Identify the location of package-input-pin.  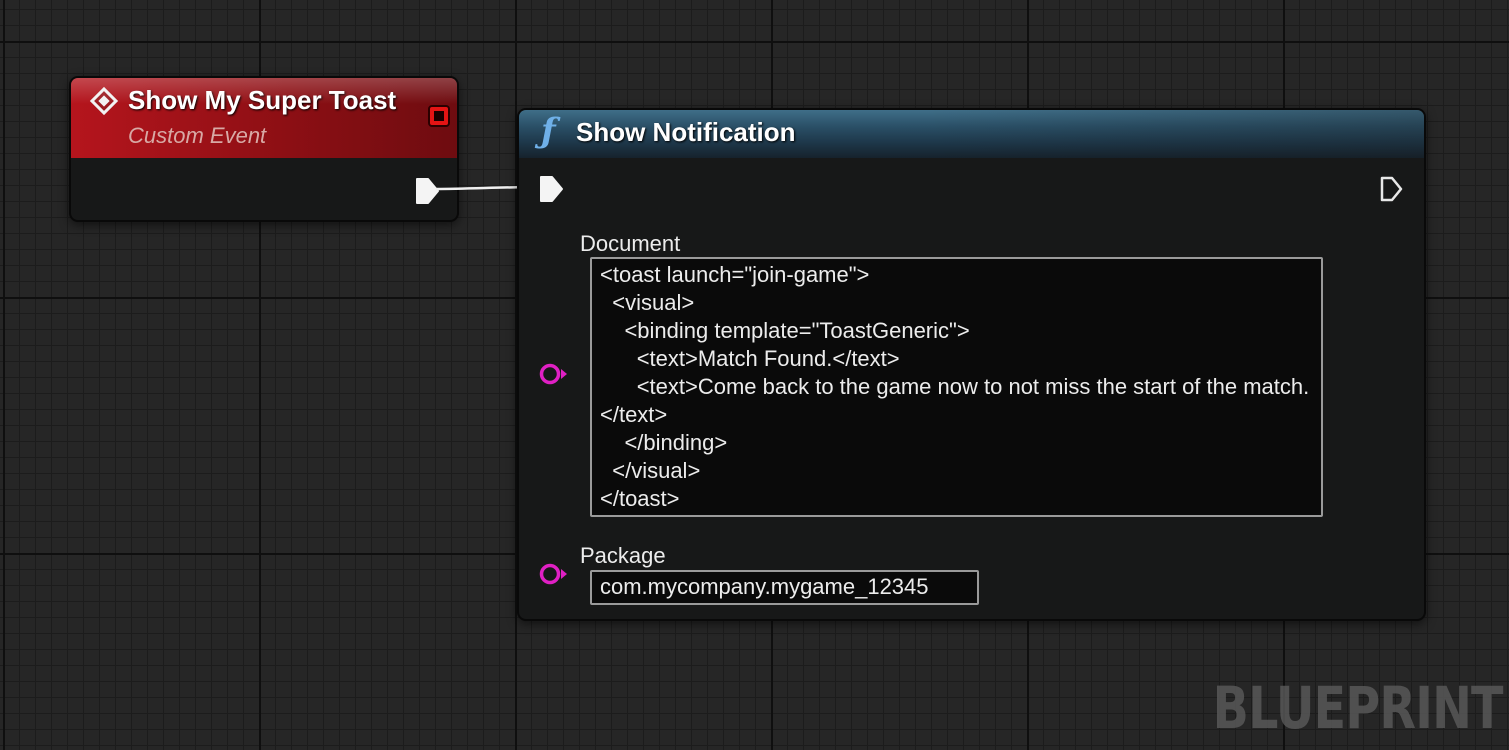
(554, 574).